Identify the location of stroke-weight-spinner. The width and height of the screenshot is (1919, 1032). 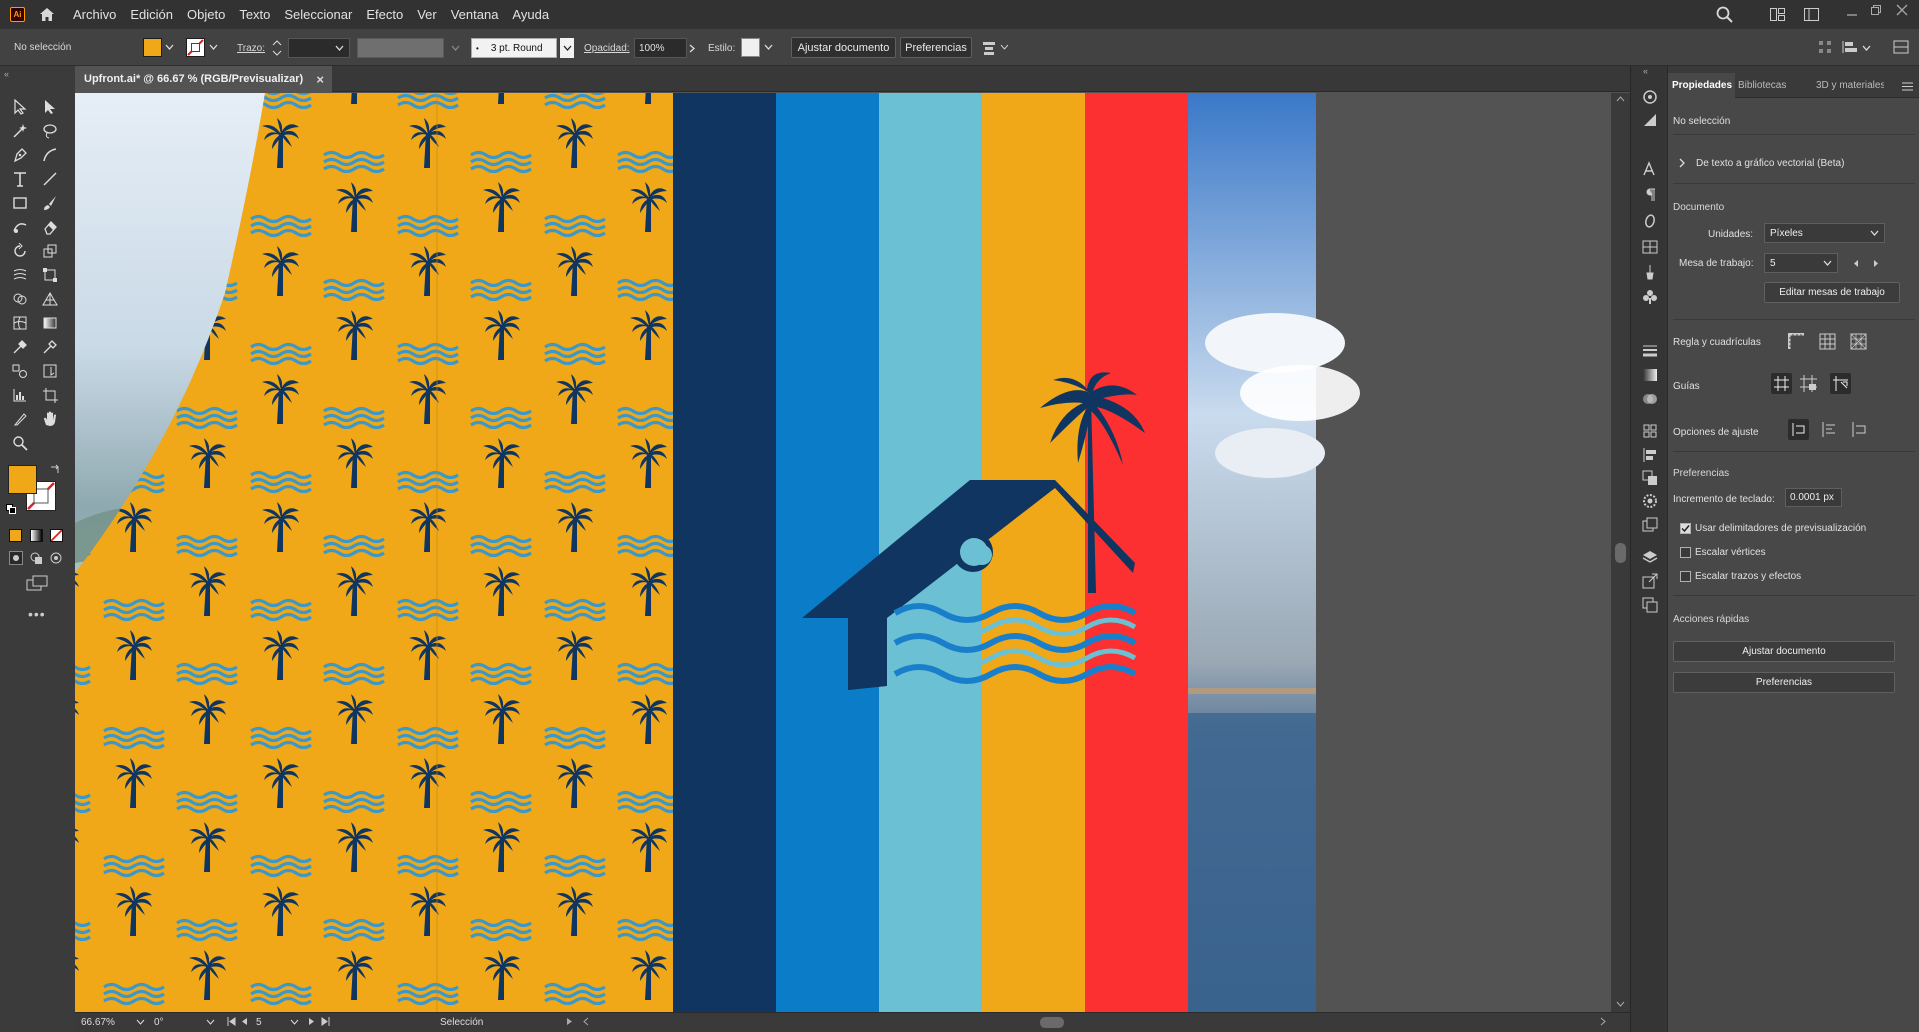
(279, 48).